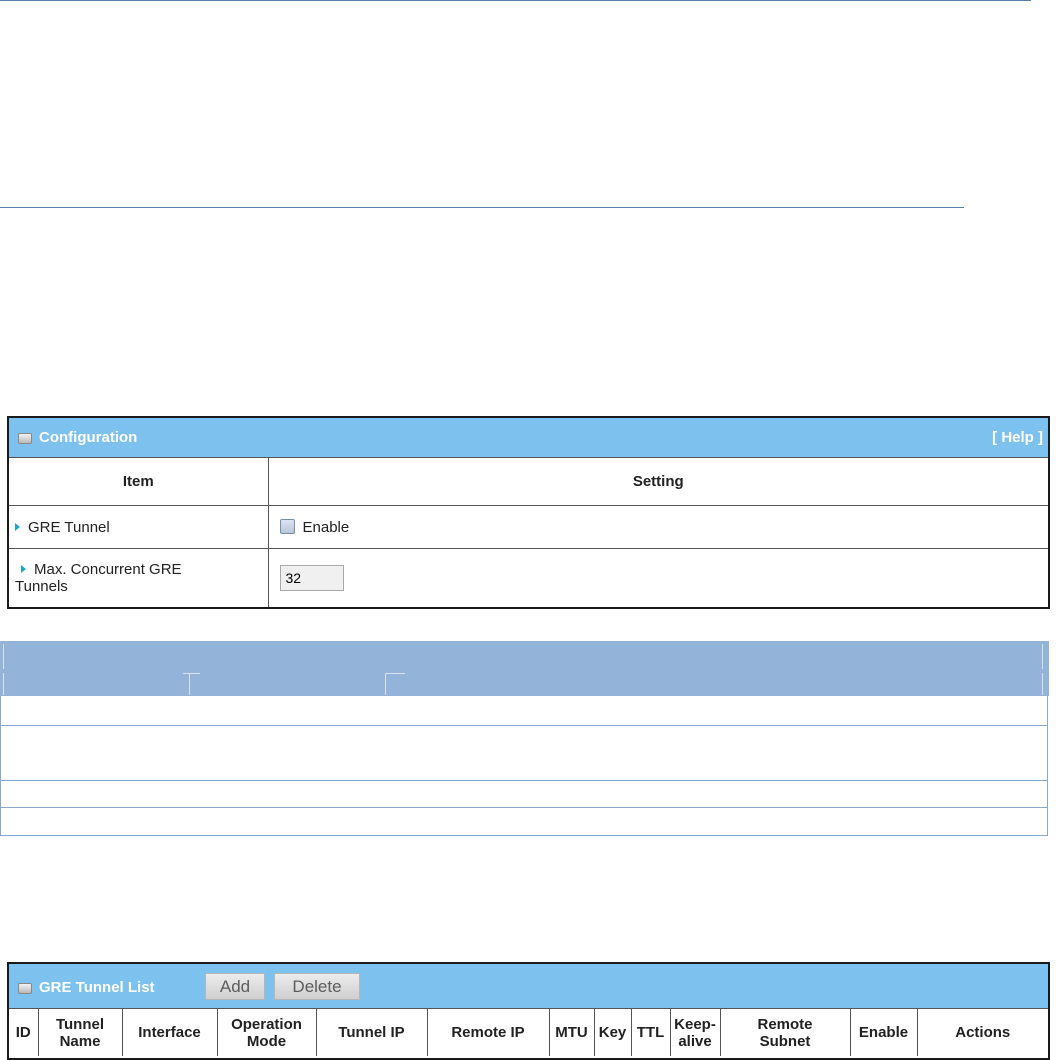 The width and height of the screenshot is (1056, 1060). What do you see at coordinates (317, 986) in the screenshot?
I see `delete-button: Delete` at bounding box center [317, 986].